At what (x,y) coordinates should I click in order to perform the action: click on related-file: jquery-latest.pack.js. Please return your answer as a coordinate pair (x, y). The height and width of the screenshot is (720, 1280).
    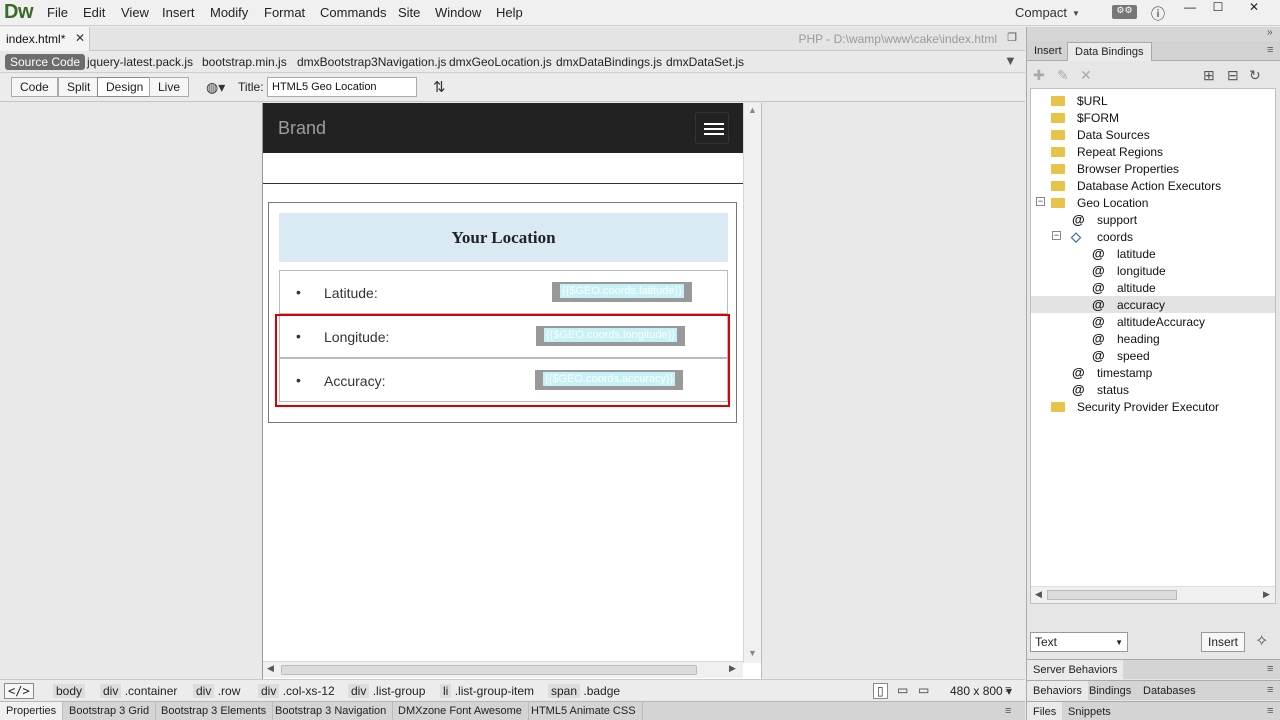
    Looking at the image, I should click on (140, 62).